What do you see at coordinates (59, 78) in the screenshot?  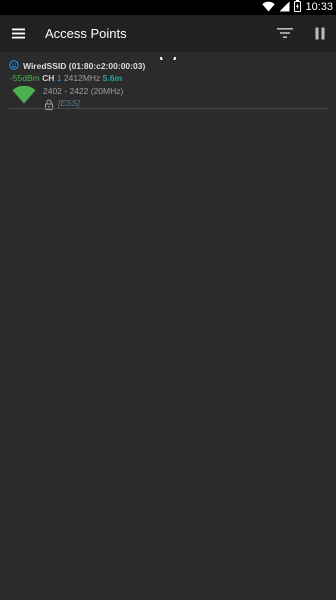 I see `ap-channel: 1` at bounding box center [59, 78].